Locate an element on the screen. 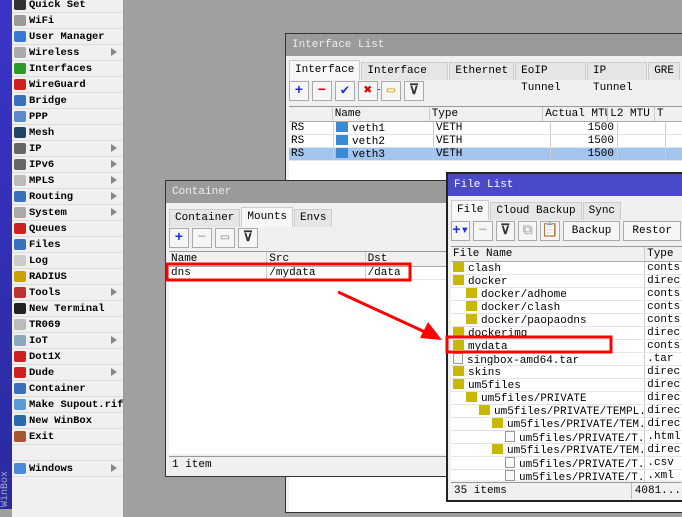 This screenshot has width=682, height=517. highlight-mydata-row is located at coordinates (529, 344).